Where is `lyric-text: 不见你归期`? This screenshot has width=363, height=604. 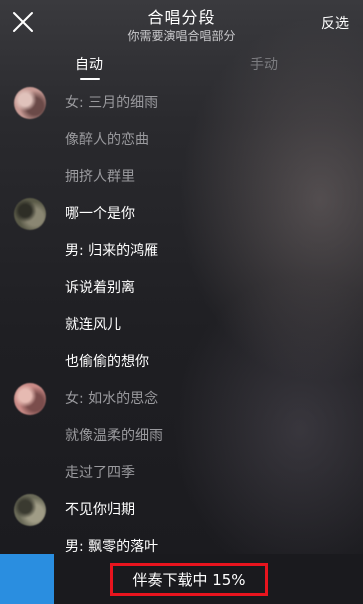
lyric-text: 不见你归期 is located at coordinates (100, 510).